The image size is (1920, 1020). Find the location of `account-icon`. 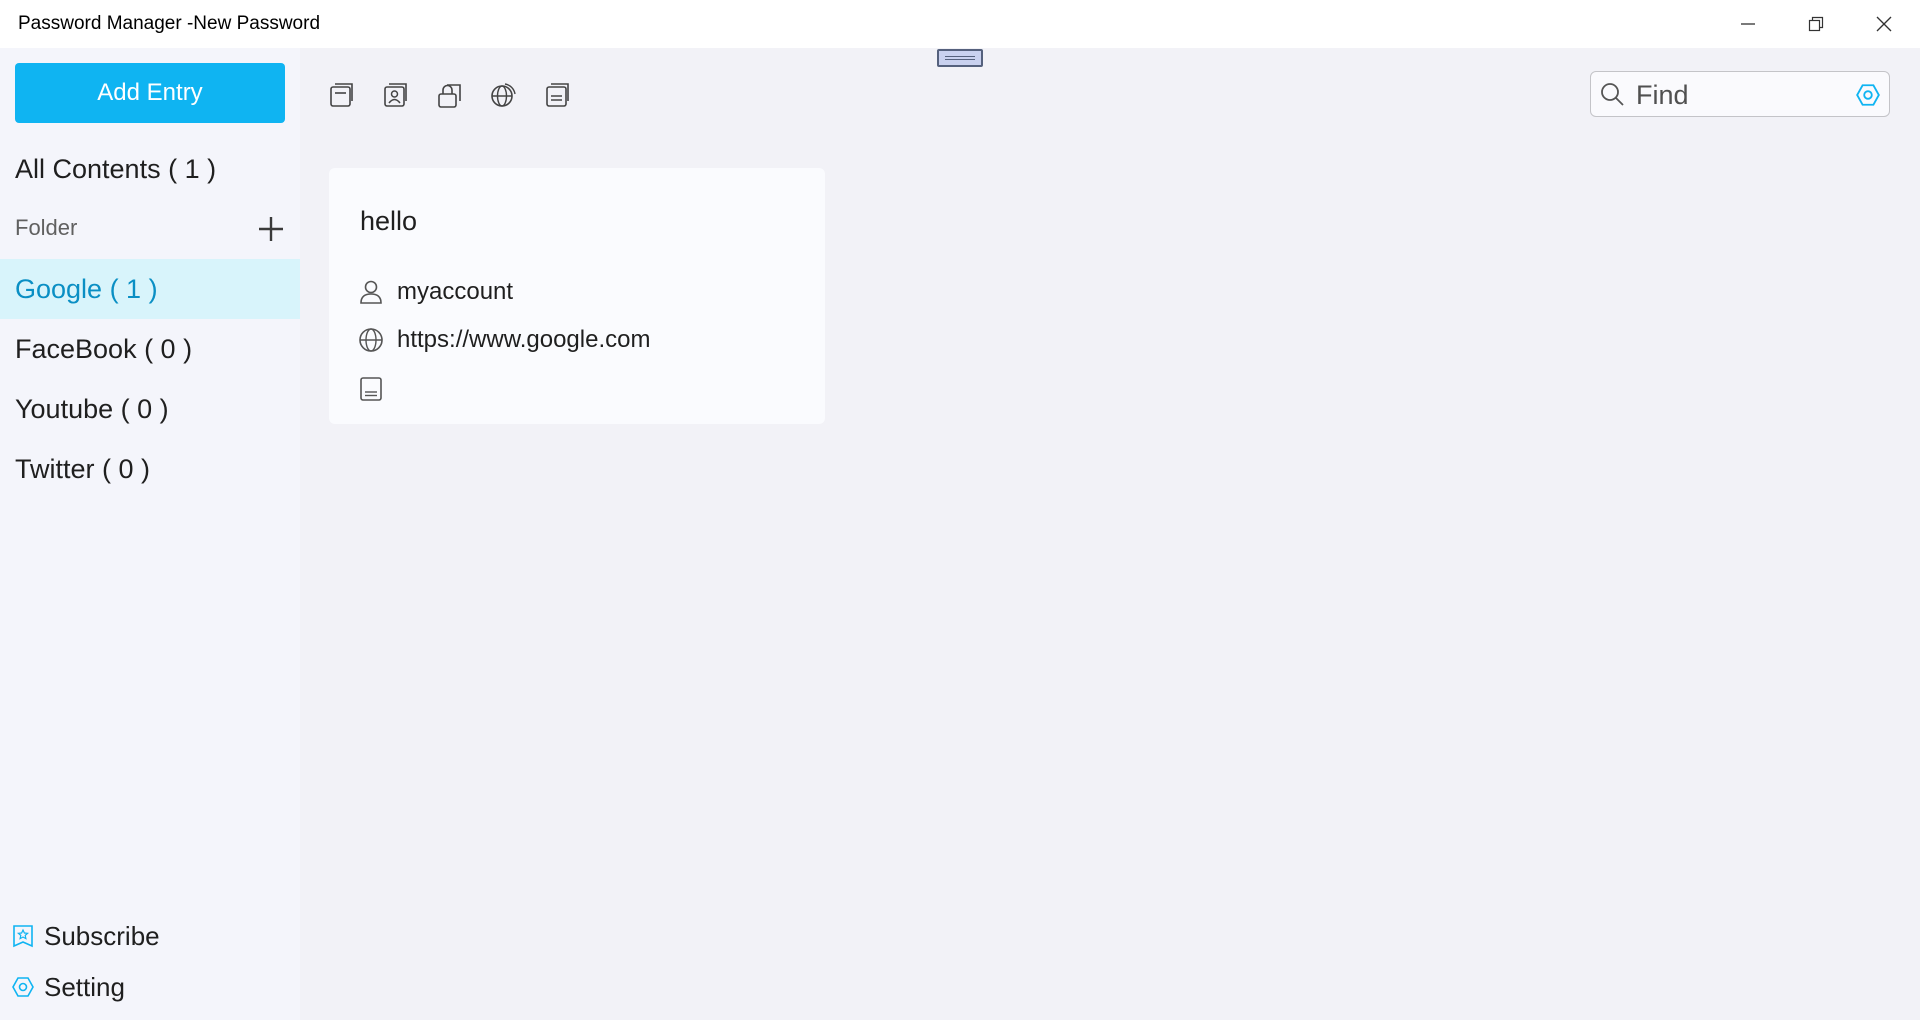

account-icon is located at coordinates (395, 95).